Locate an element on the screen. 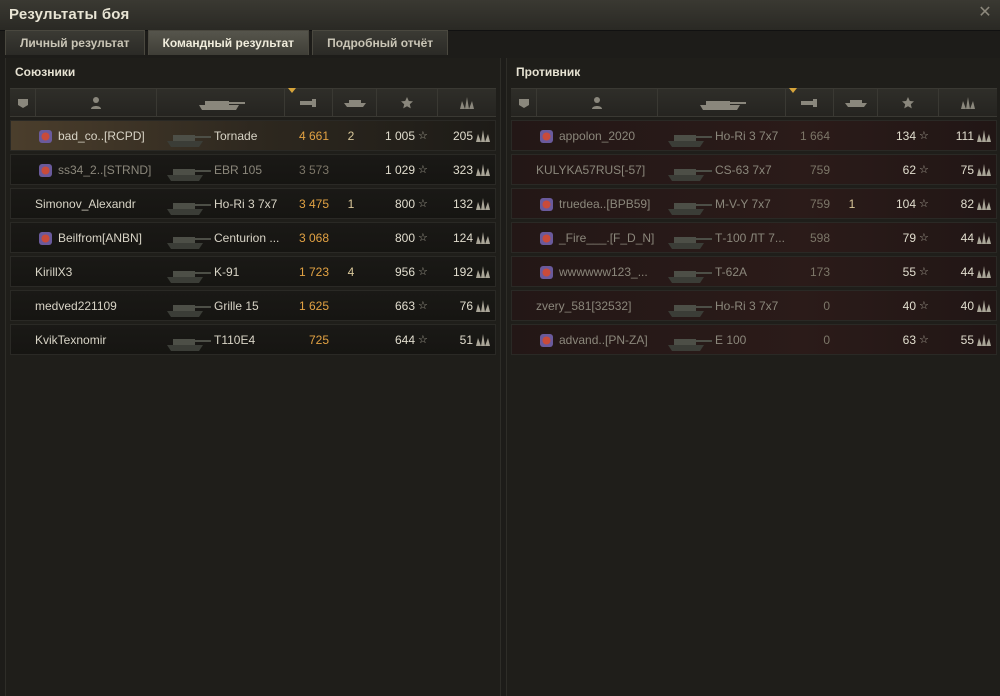 The image size is (1000, 696). table-row: ss34_2..[STRND] EBR 105 3 573 1 029 ☆ 323 is located at coordinates (253, 169).